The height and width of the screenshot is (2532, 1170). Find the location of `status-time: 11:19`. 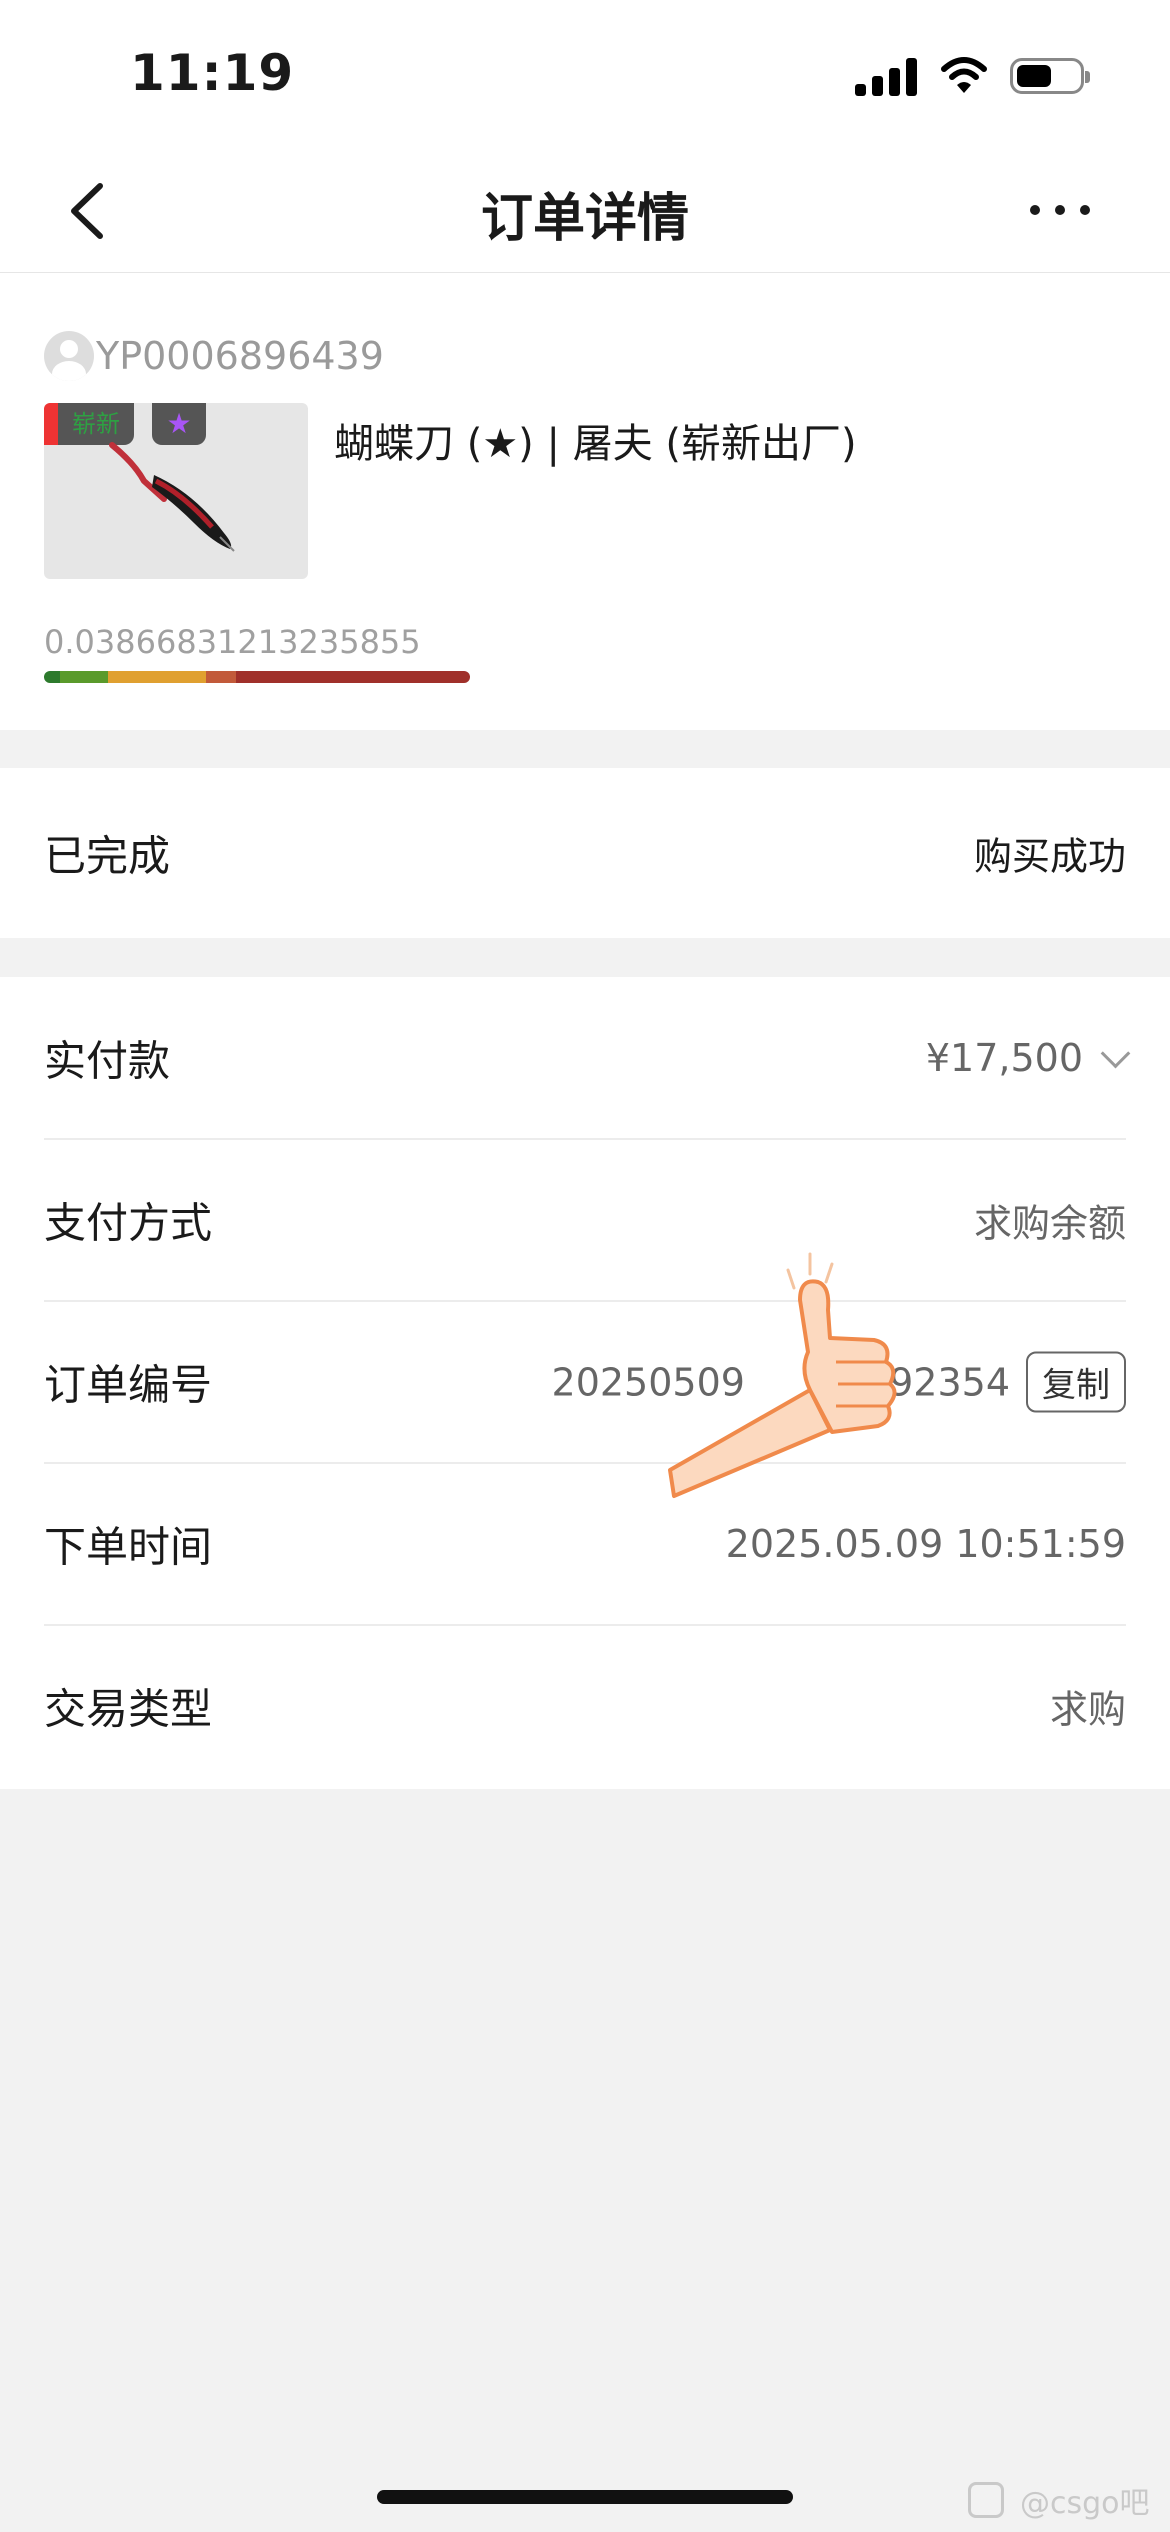

status-time: 11:19 is located at coordinates (212, 73).